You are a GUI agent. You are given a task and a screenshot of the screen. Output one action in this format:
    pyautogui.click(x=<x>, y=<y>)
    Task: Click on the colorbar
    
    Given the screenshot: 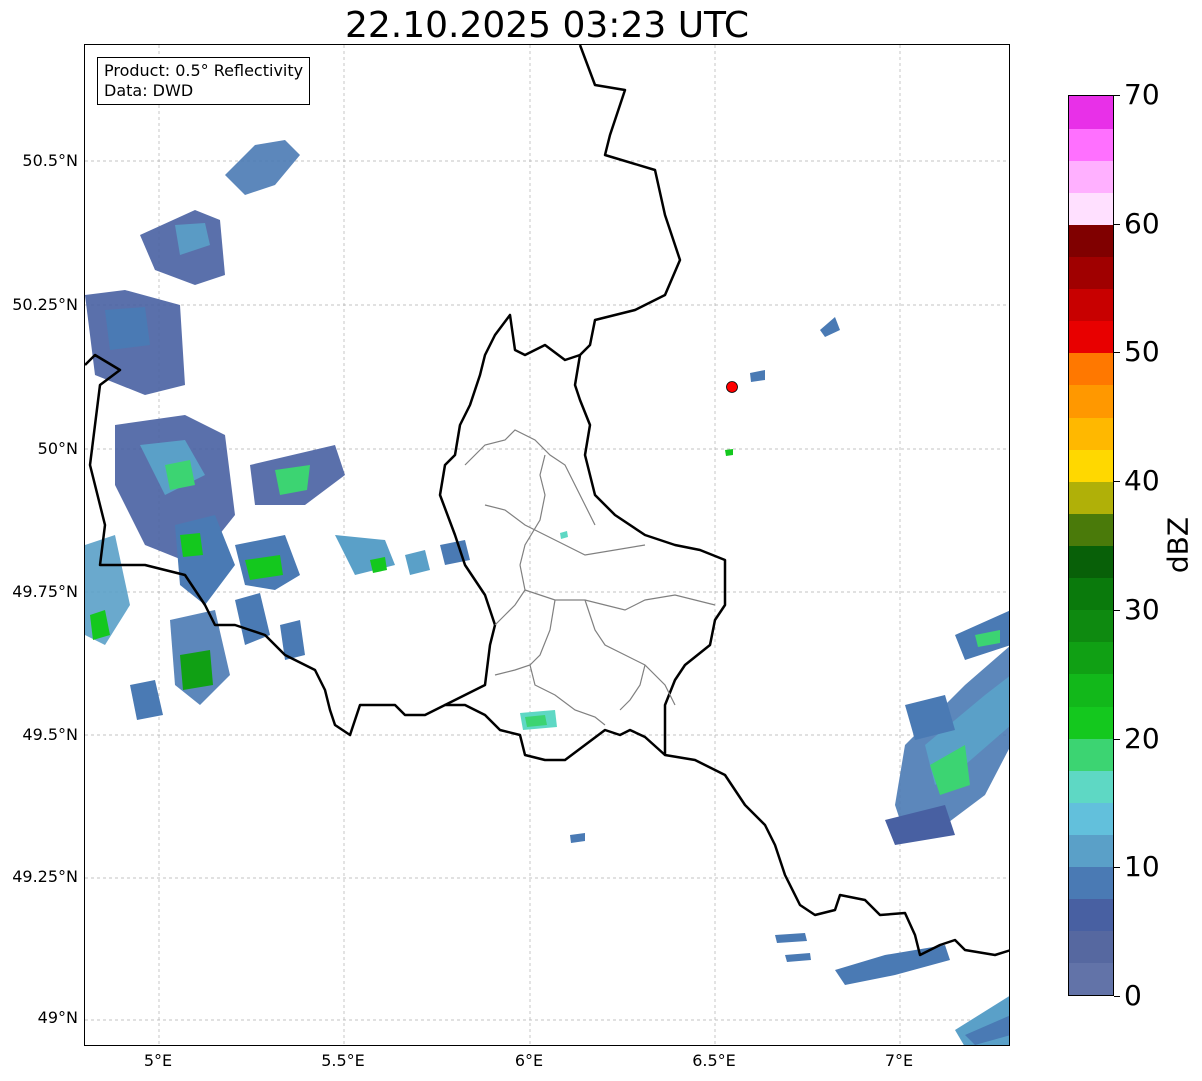 What is the action you would take?
    pyautogui.click(x=1091, y=545)
    